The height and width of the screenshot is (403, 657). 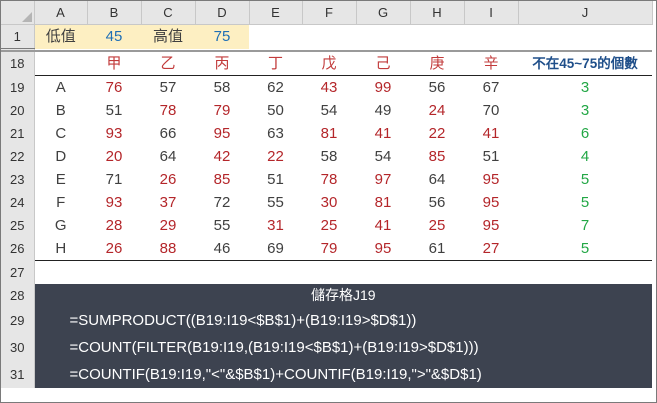 What do you see at coordinates (437, 249) in the screenshot?
I see `value-cell: 61` at bounding box center [437, 249].